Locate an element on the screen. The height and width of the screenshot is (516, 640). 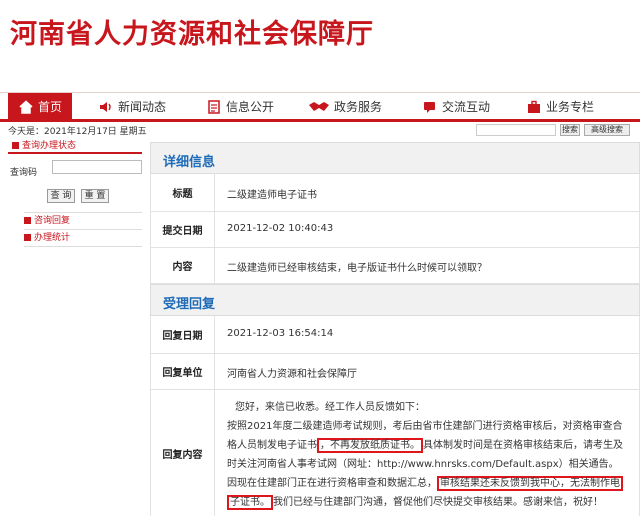
nav-label: 交流互动 is located at coordinates (466, 107).